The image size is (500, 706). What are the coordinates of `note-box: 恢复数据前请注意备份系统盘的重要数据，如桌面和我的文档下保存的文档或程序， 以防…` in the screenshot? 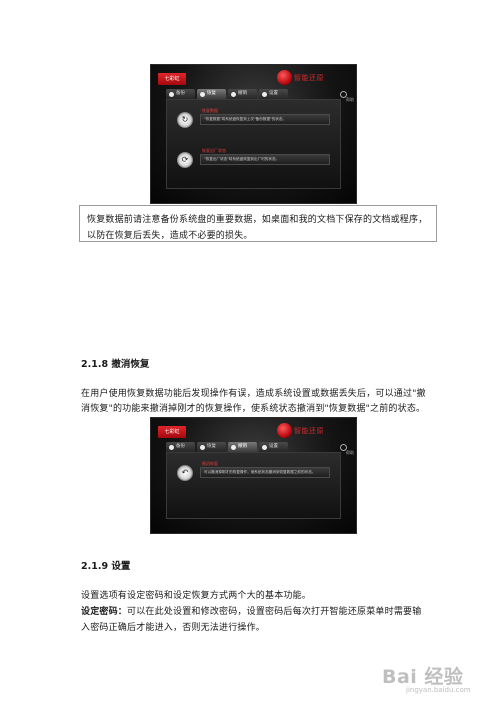 It's located at (258, 223).